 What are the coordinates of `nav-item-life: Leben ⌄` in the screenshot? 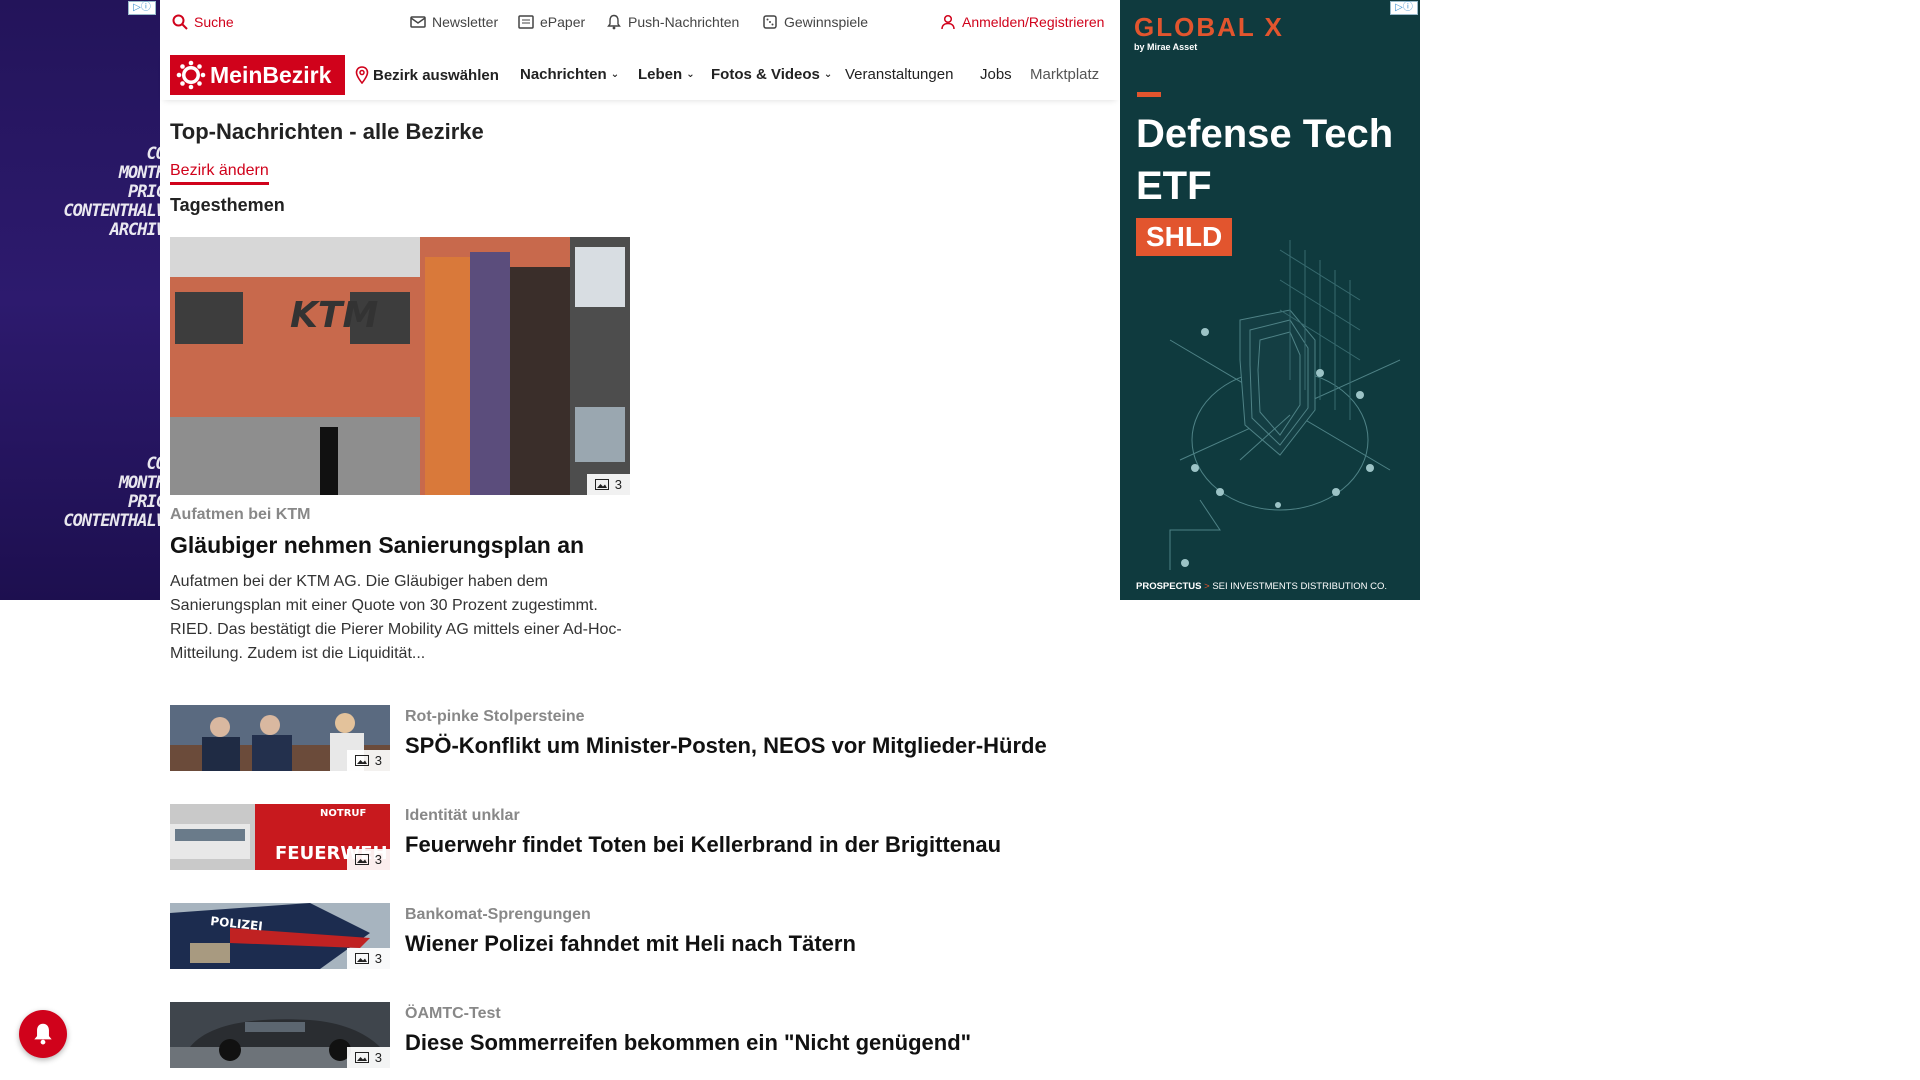 It's located at (666, 74).